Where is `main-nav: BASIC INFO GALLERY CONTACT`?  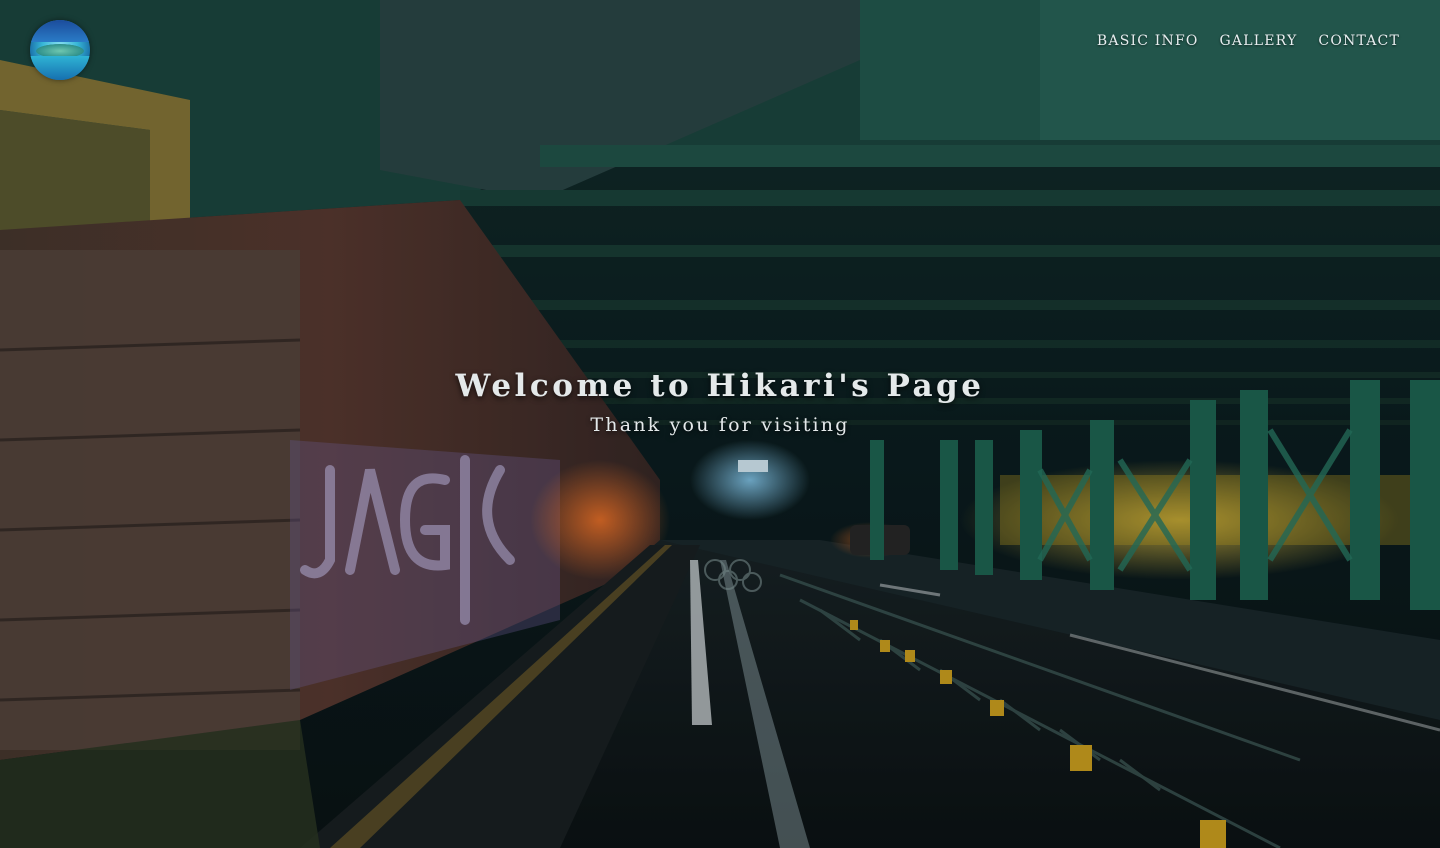
main-nav: BASIC INFO GALLERY CONTACT is located at coordinates (1248, 41).